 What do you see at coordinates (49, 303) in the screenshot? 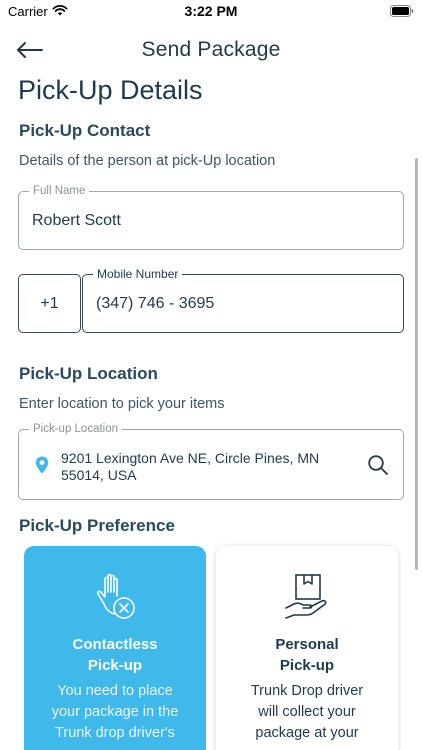
I see `country-code-selector: +1` at bounding box center [49, 303].